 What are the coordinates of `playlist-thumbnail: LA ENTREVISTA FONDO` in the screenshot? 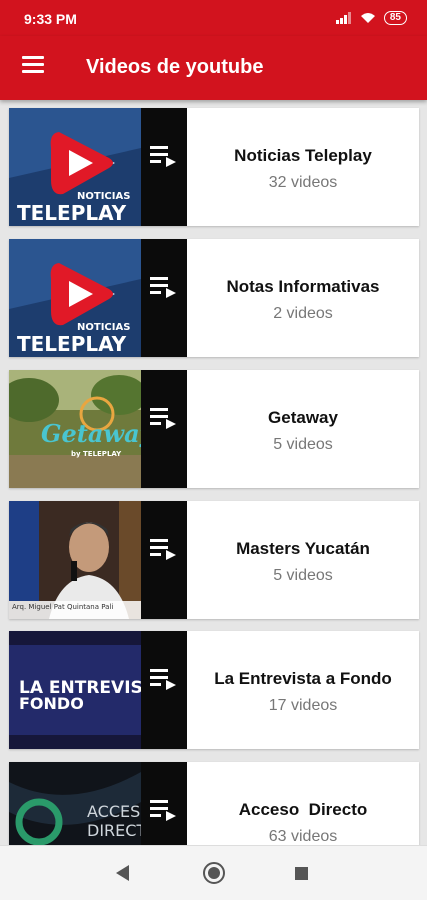 It's located at (98, 690).